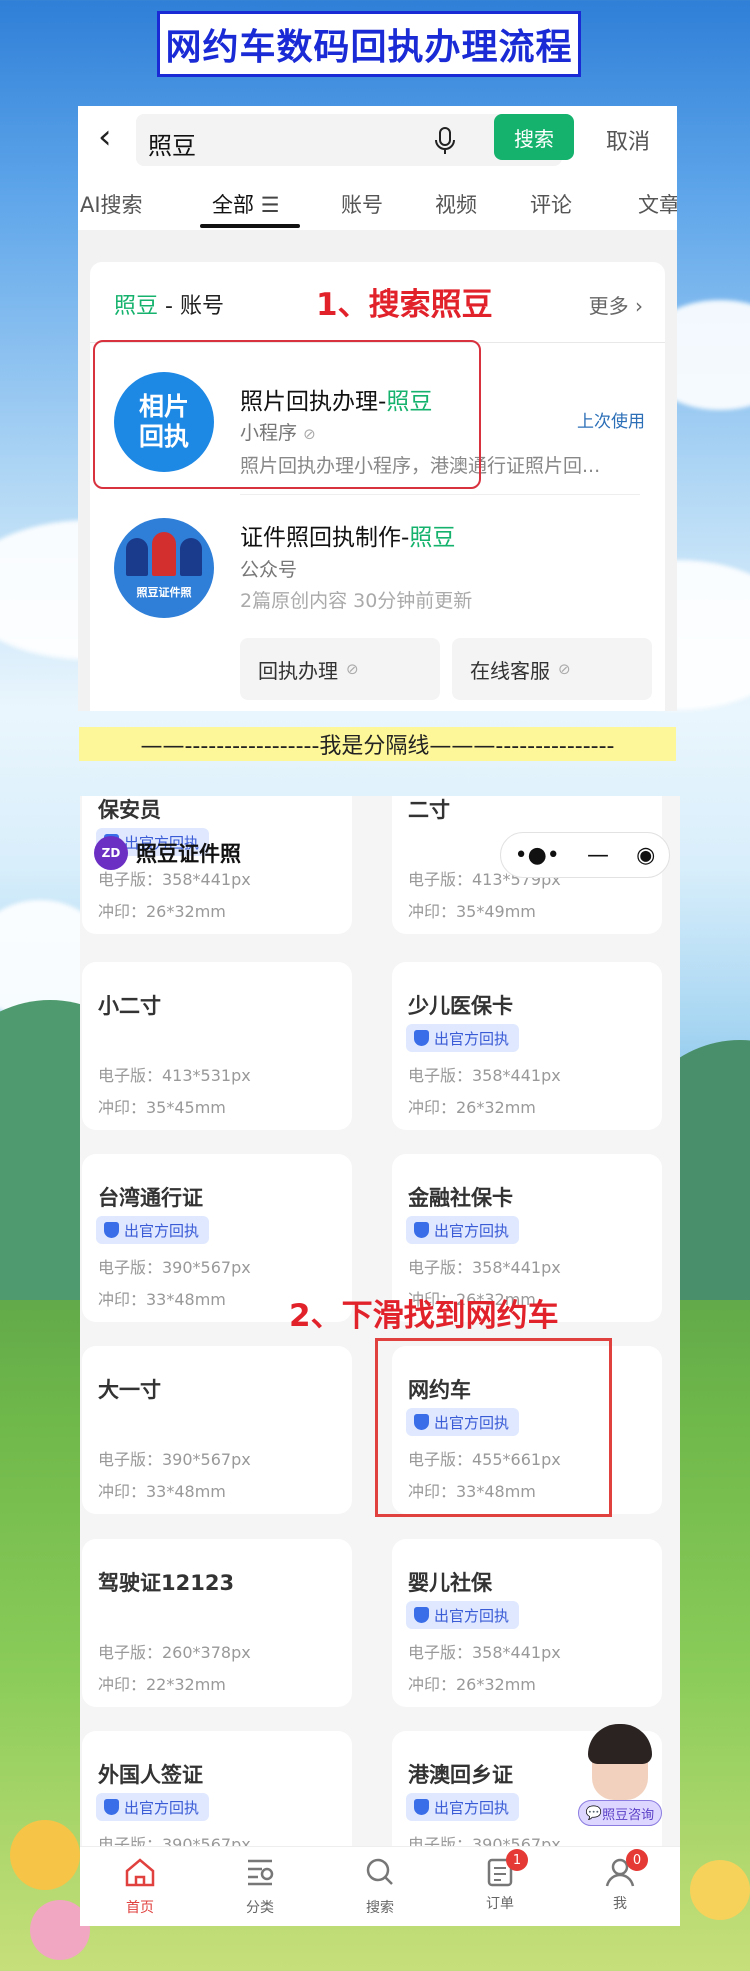 Image resolution: width=750 pixels, height=1971 pixels. I want to click on microphone-icon, so click(445, 141).